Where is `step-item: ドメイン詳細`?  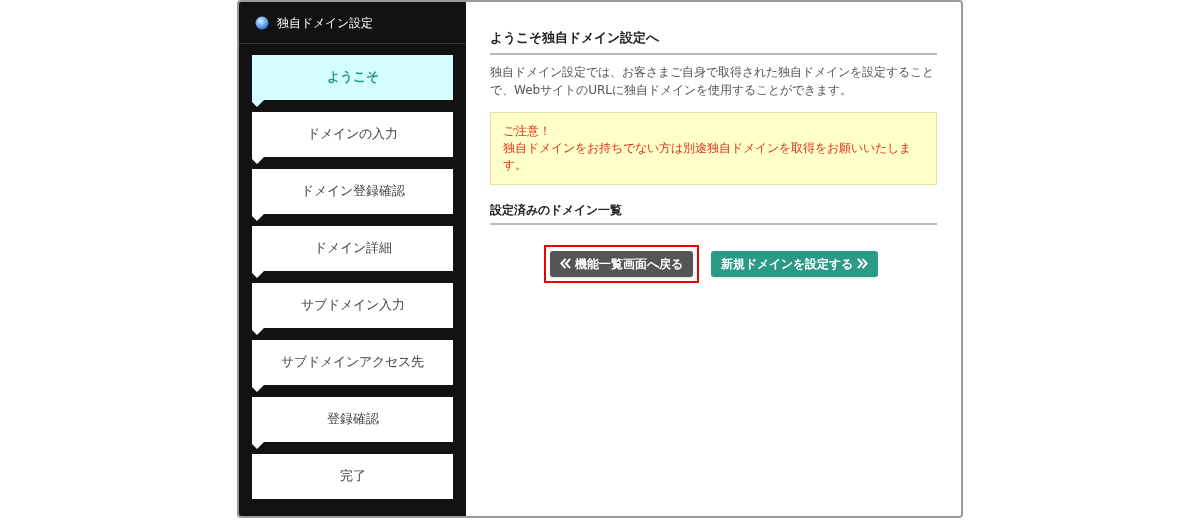 step-item: ドメイン詳細 is located at coordinates (352, 248).